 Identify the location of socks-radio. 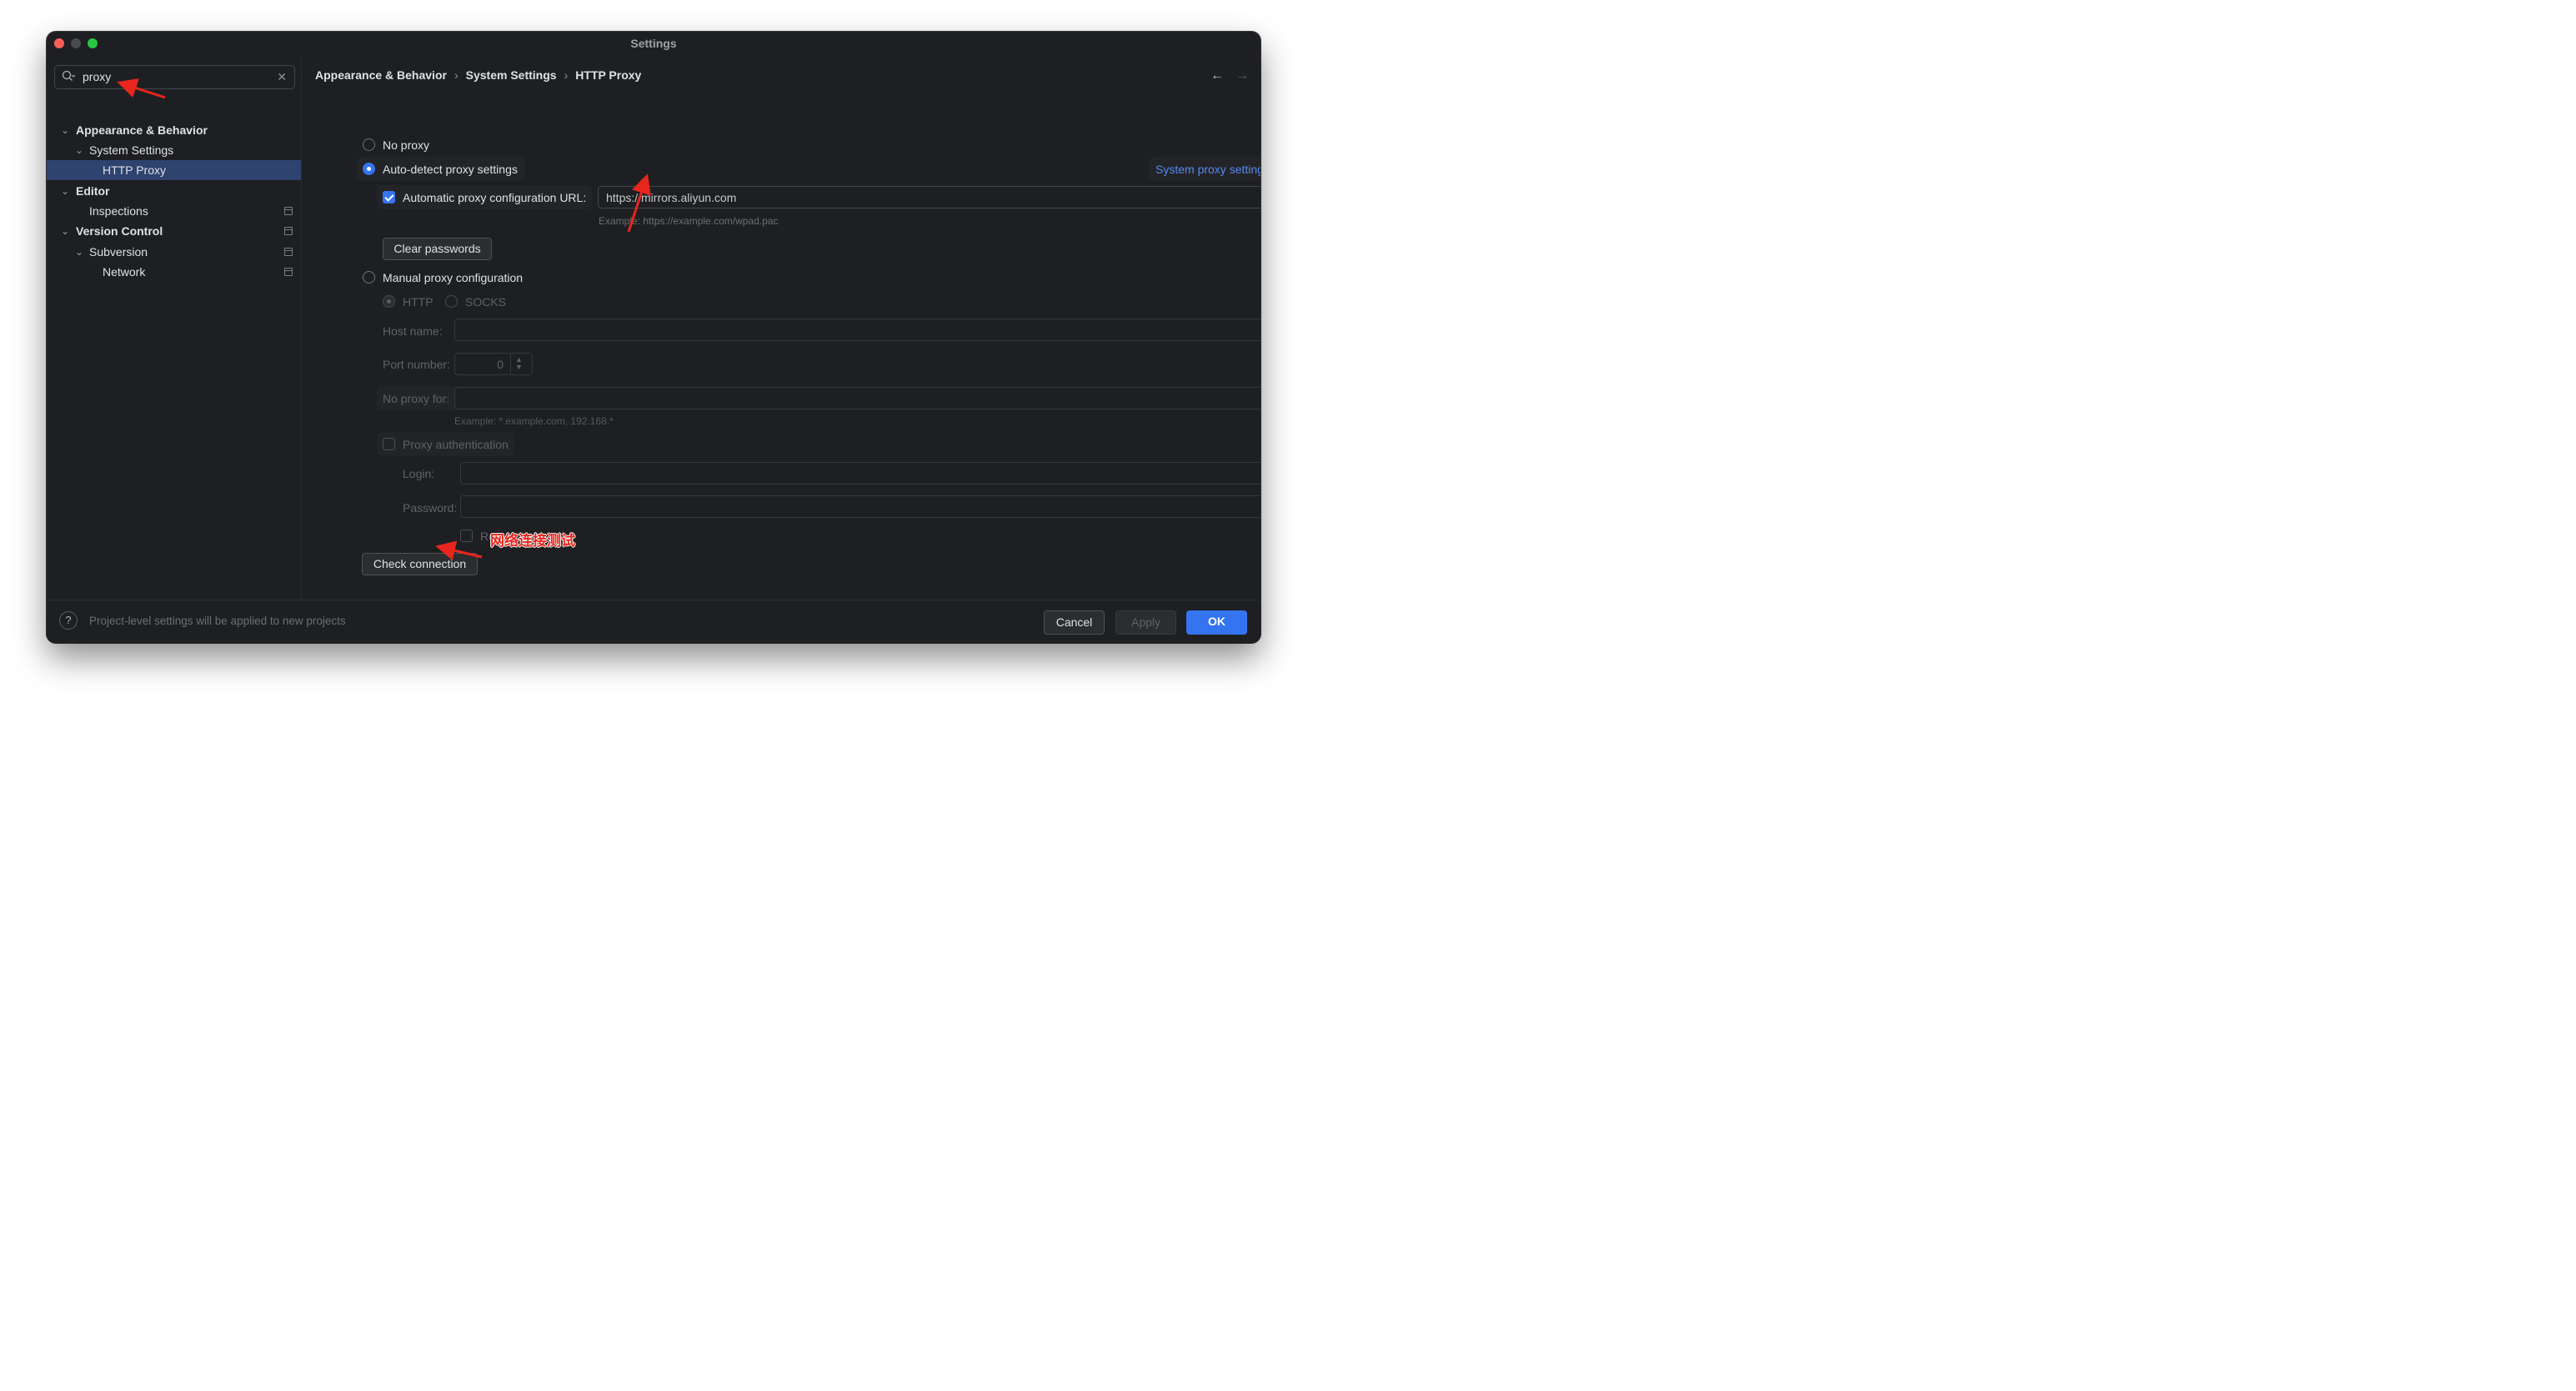
(451, 301).